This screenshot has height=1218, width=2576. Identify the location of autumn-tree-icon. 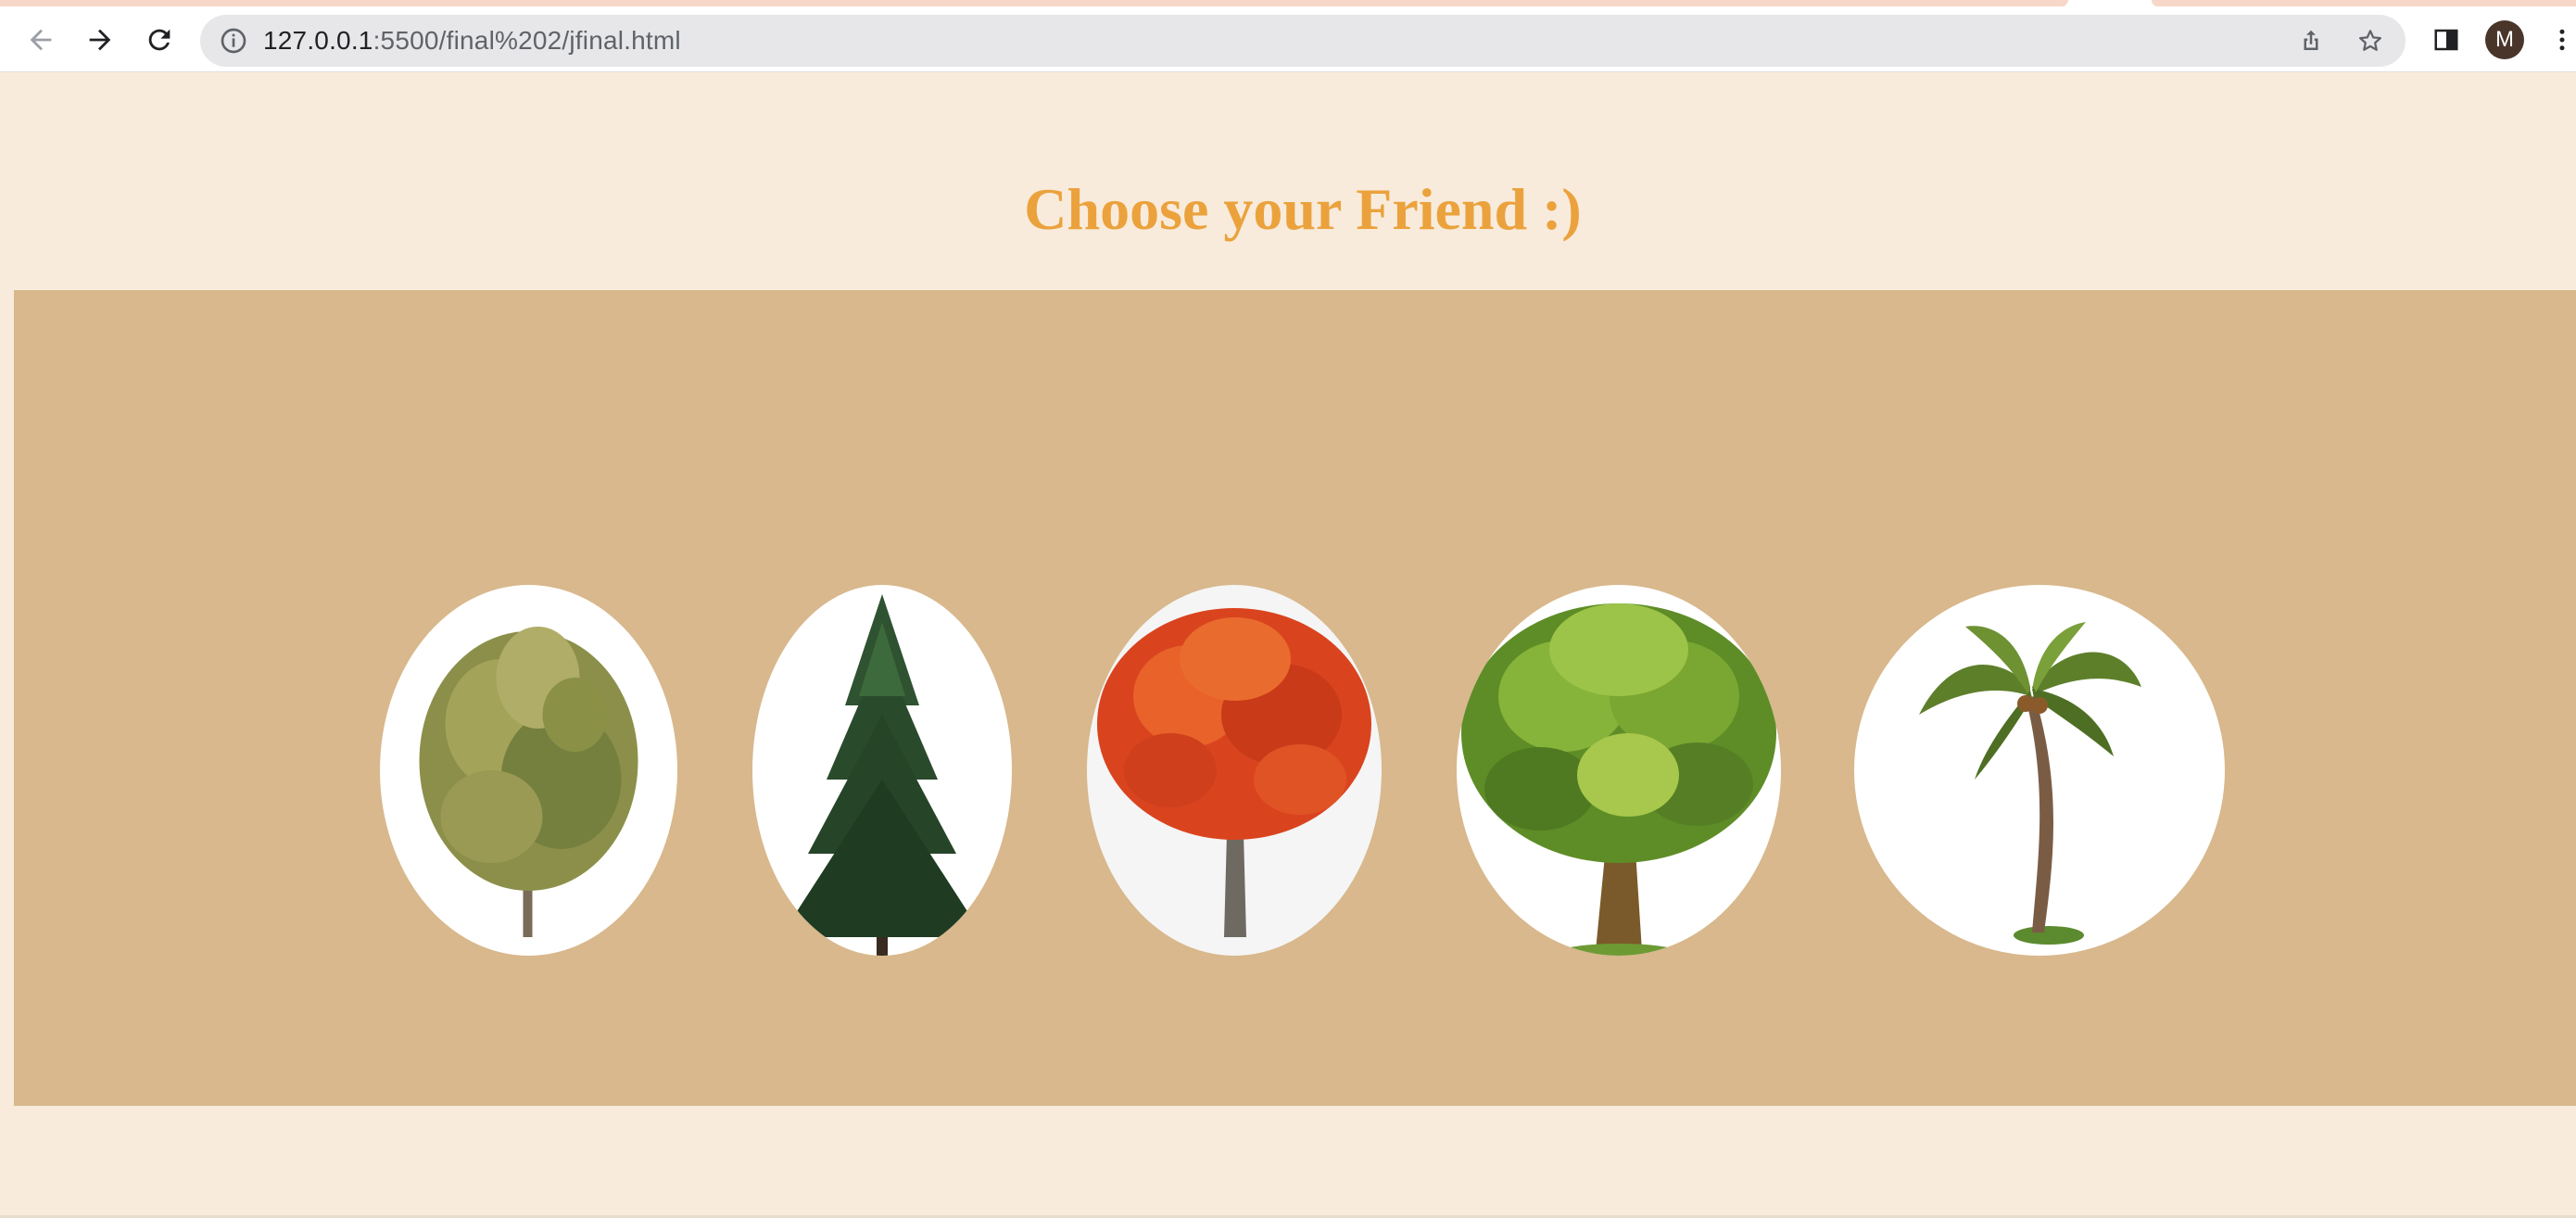
(1234, 772).